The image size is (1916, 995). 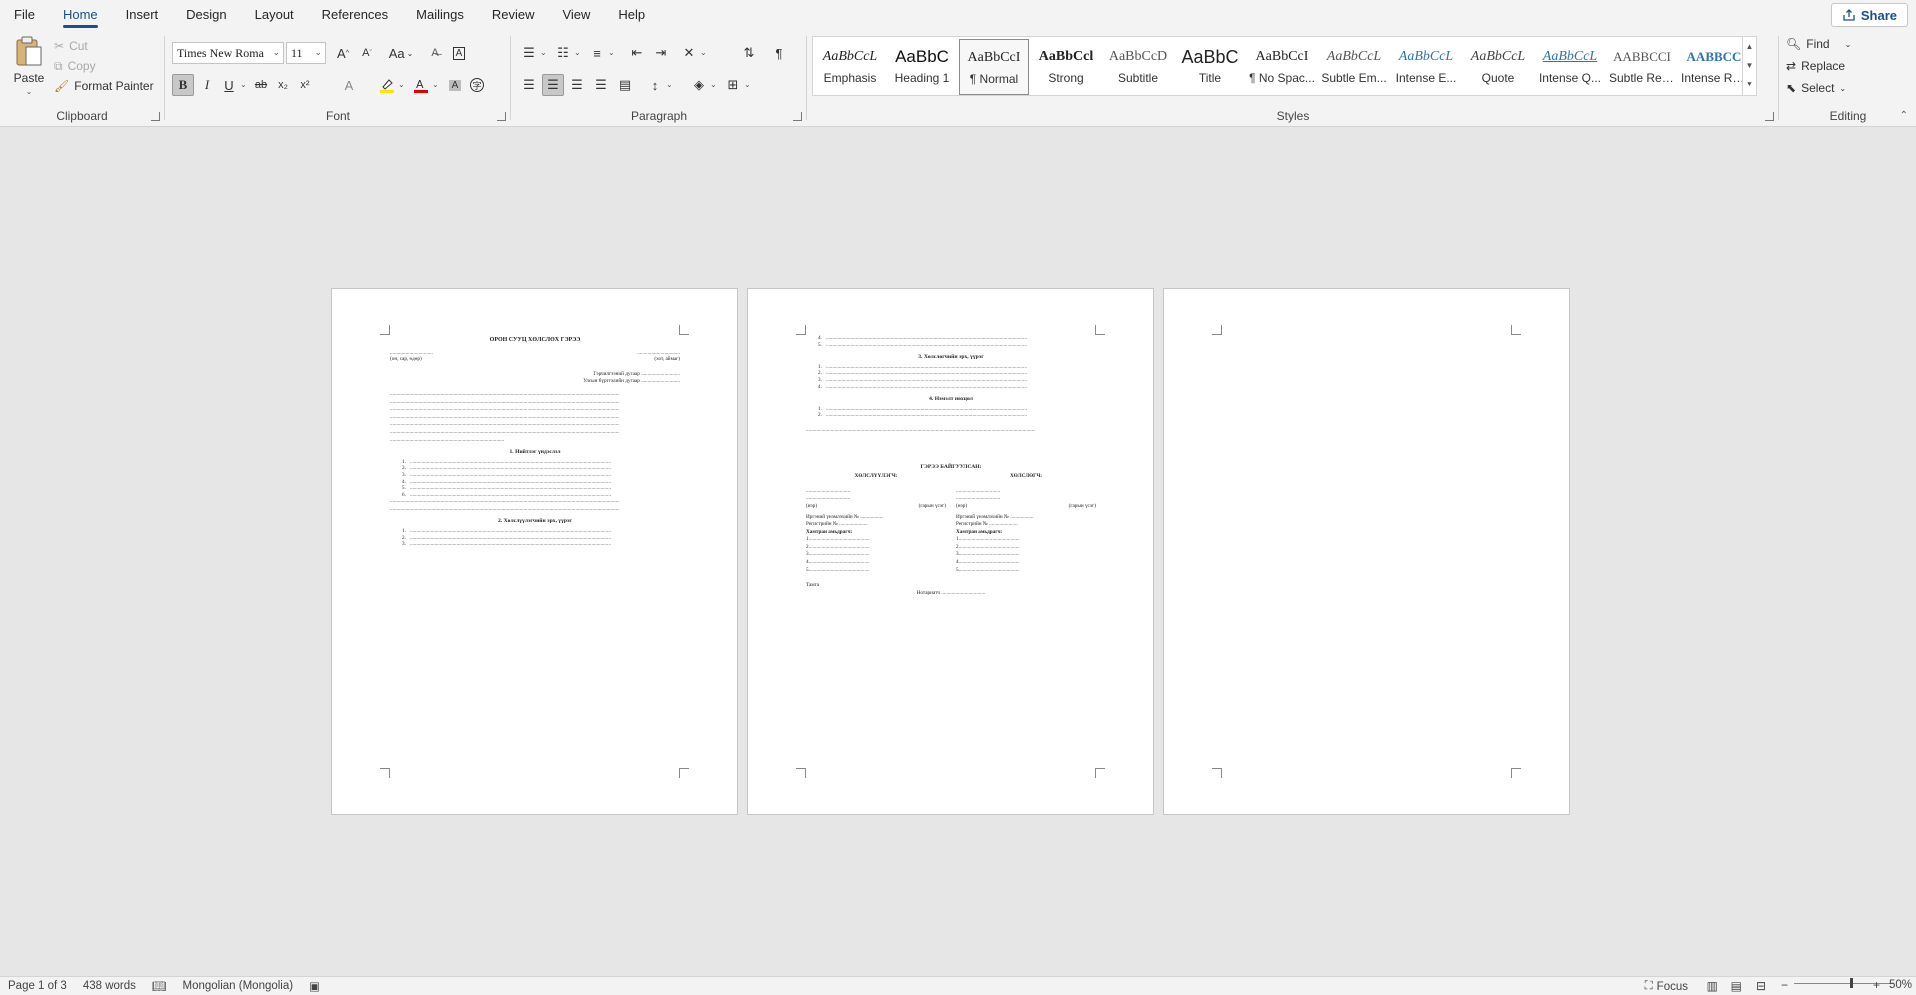 I want to click on print-layout-icon: ▤, so click(x=1736, y=986).